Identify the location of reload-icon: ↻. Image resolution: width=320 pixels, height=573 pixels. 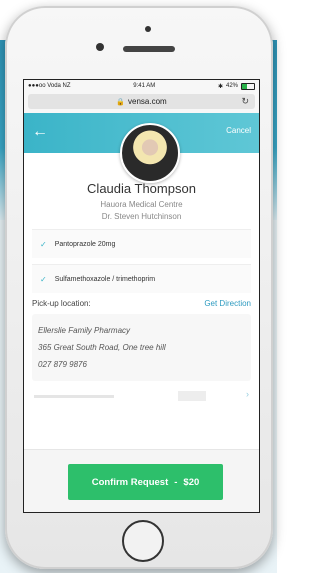
(245, 101).